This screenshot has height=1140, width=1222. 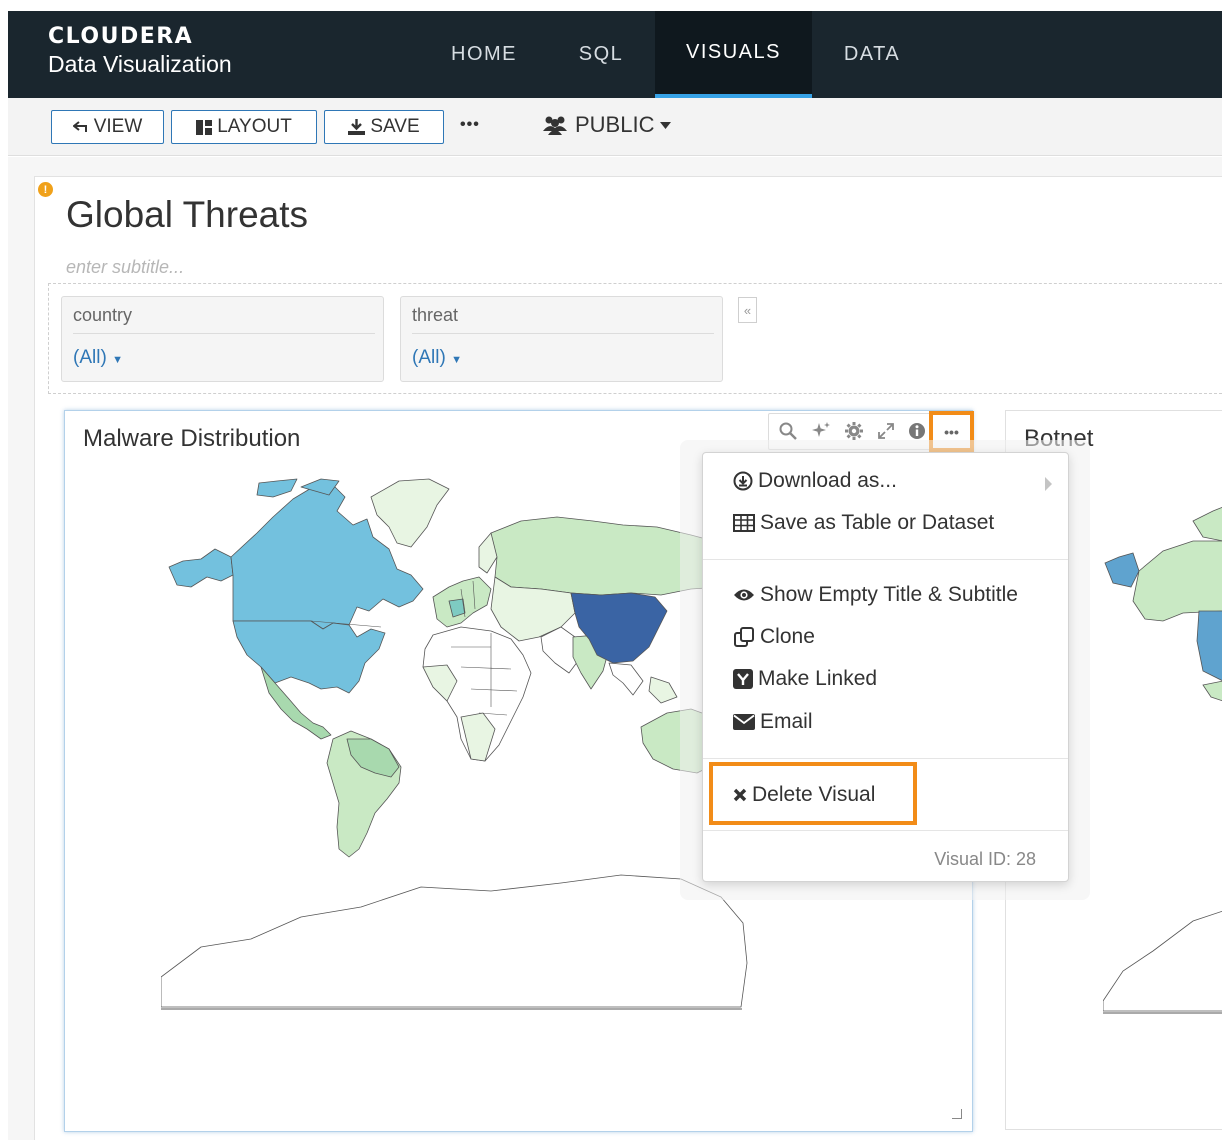 What do you see at coordinates (957, 1114) in the screenshot?
I see `resize-handle` at bounding box center [957, 1114].